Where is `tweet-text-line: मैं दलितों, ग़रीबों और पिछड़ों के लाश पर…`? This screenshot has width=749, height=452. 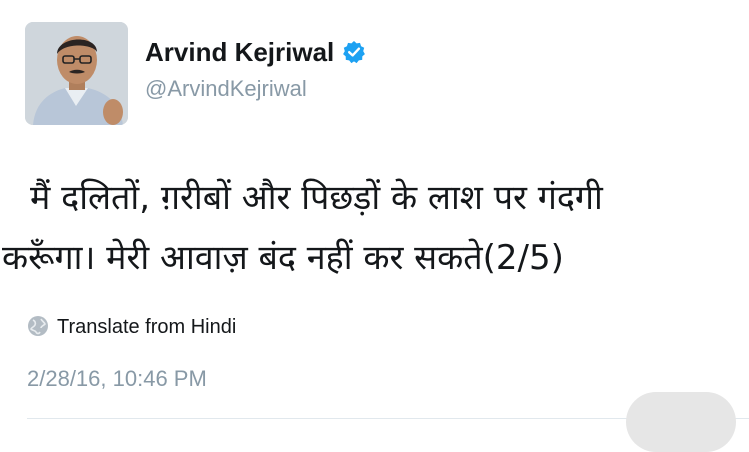 tweet-text-line: मैं दलितों, ग़रीबों और पिछड़ों के लाश पर… is located at coordinates (316, 198).